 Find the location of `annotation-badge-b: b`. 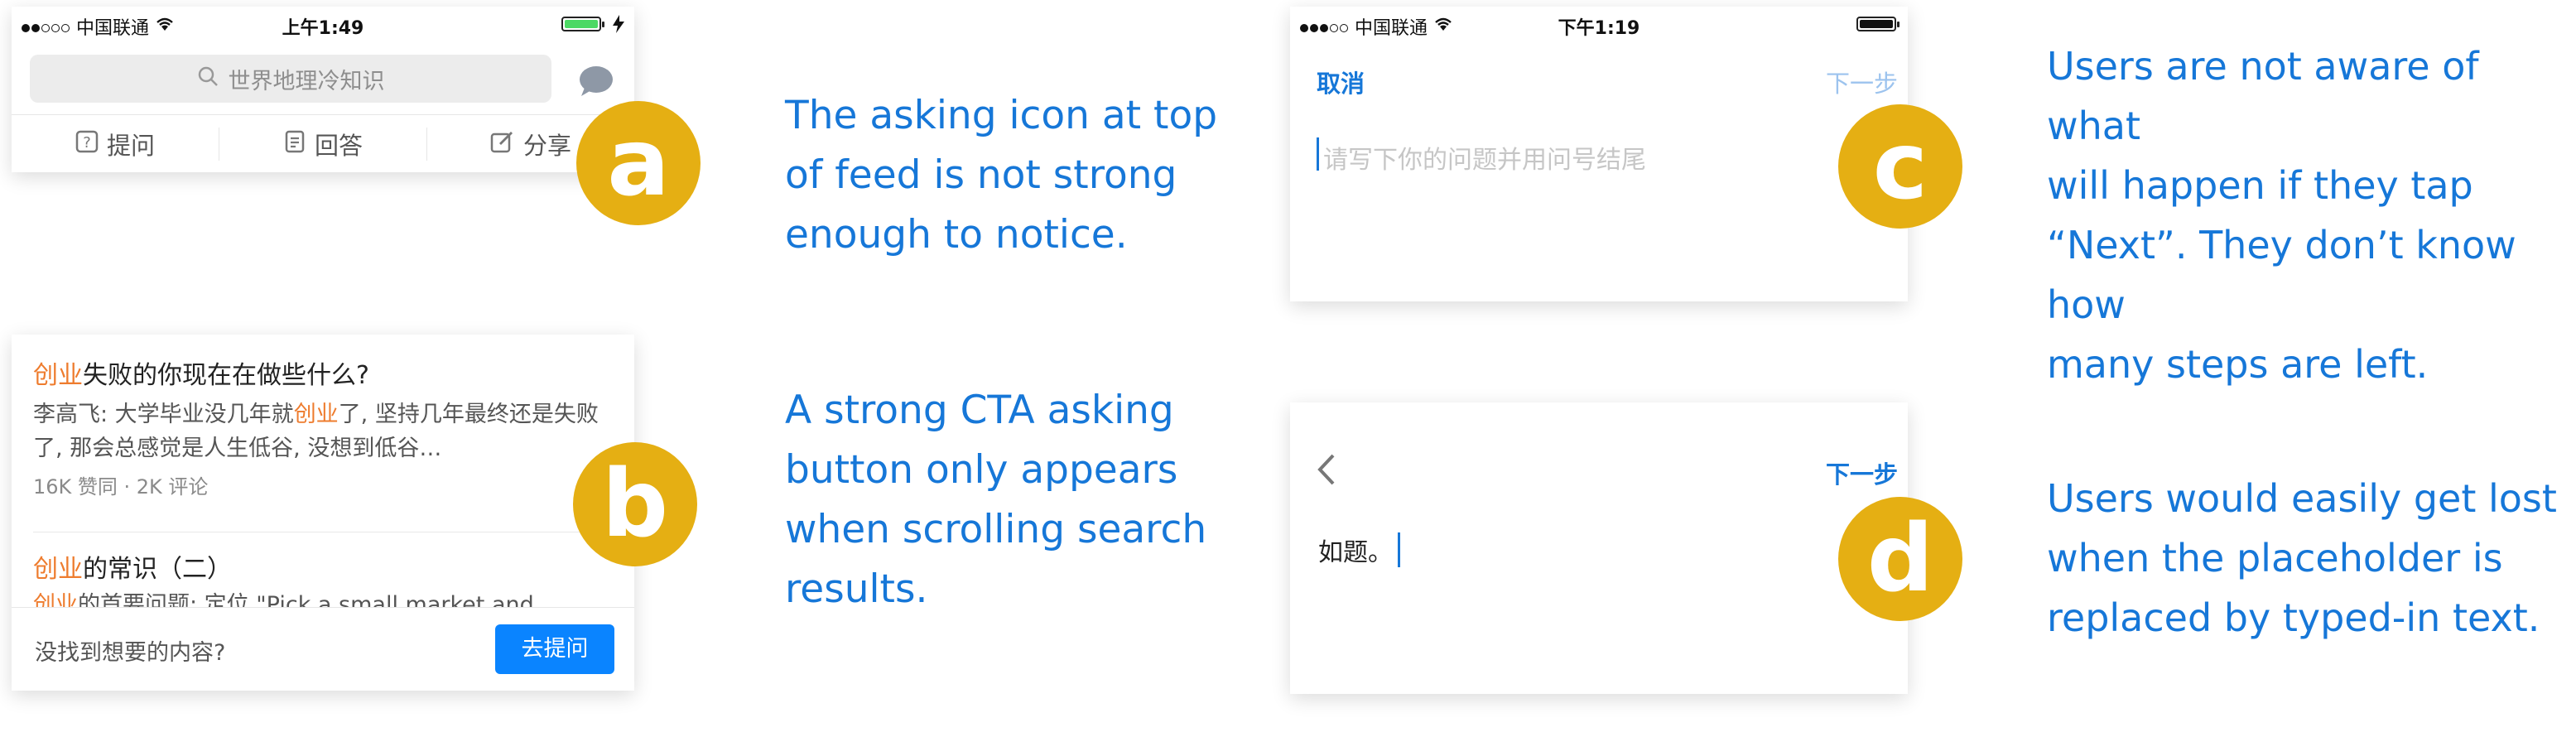

annotation-badge-b: b is located at coordinates (635, 504).